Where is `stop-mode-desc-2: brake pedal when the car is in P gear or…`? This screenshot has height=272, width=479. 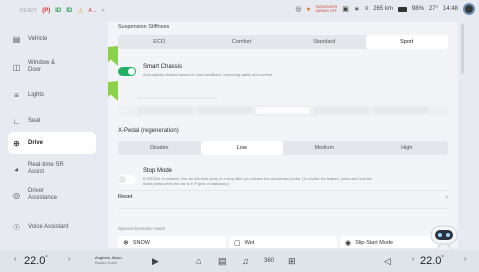
stop-mode-desc-2: brake pedal when the car is in P gear or… is located at coordinates (186, 184).